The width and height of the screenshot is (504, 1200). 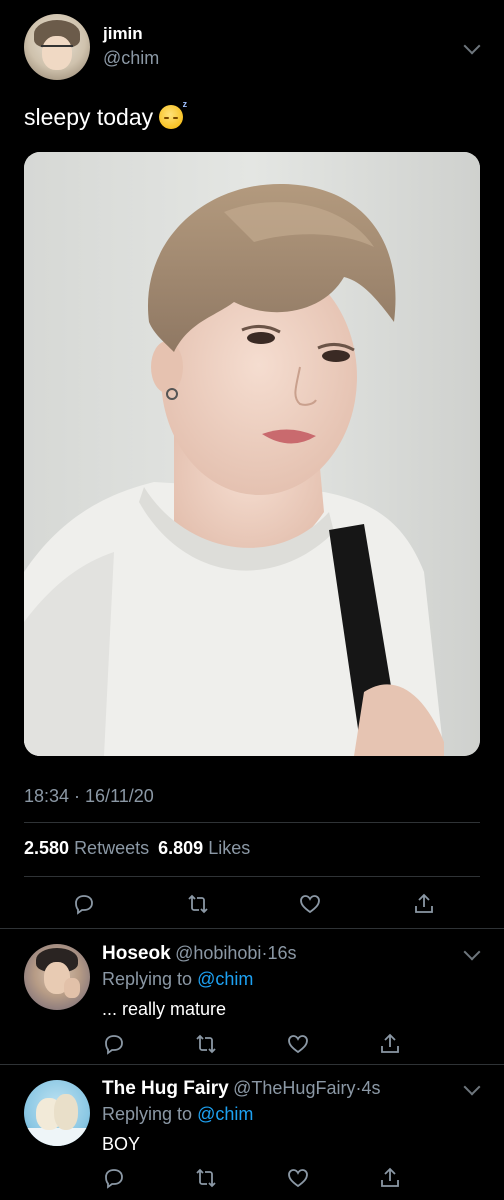 I want to click on reply-author-handle: @TheHugFairy, so click(x=294, y=1088).